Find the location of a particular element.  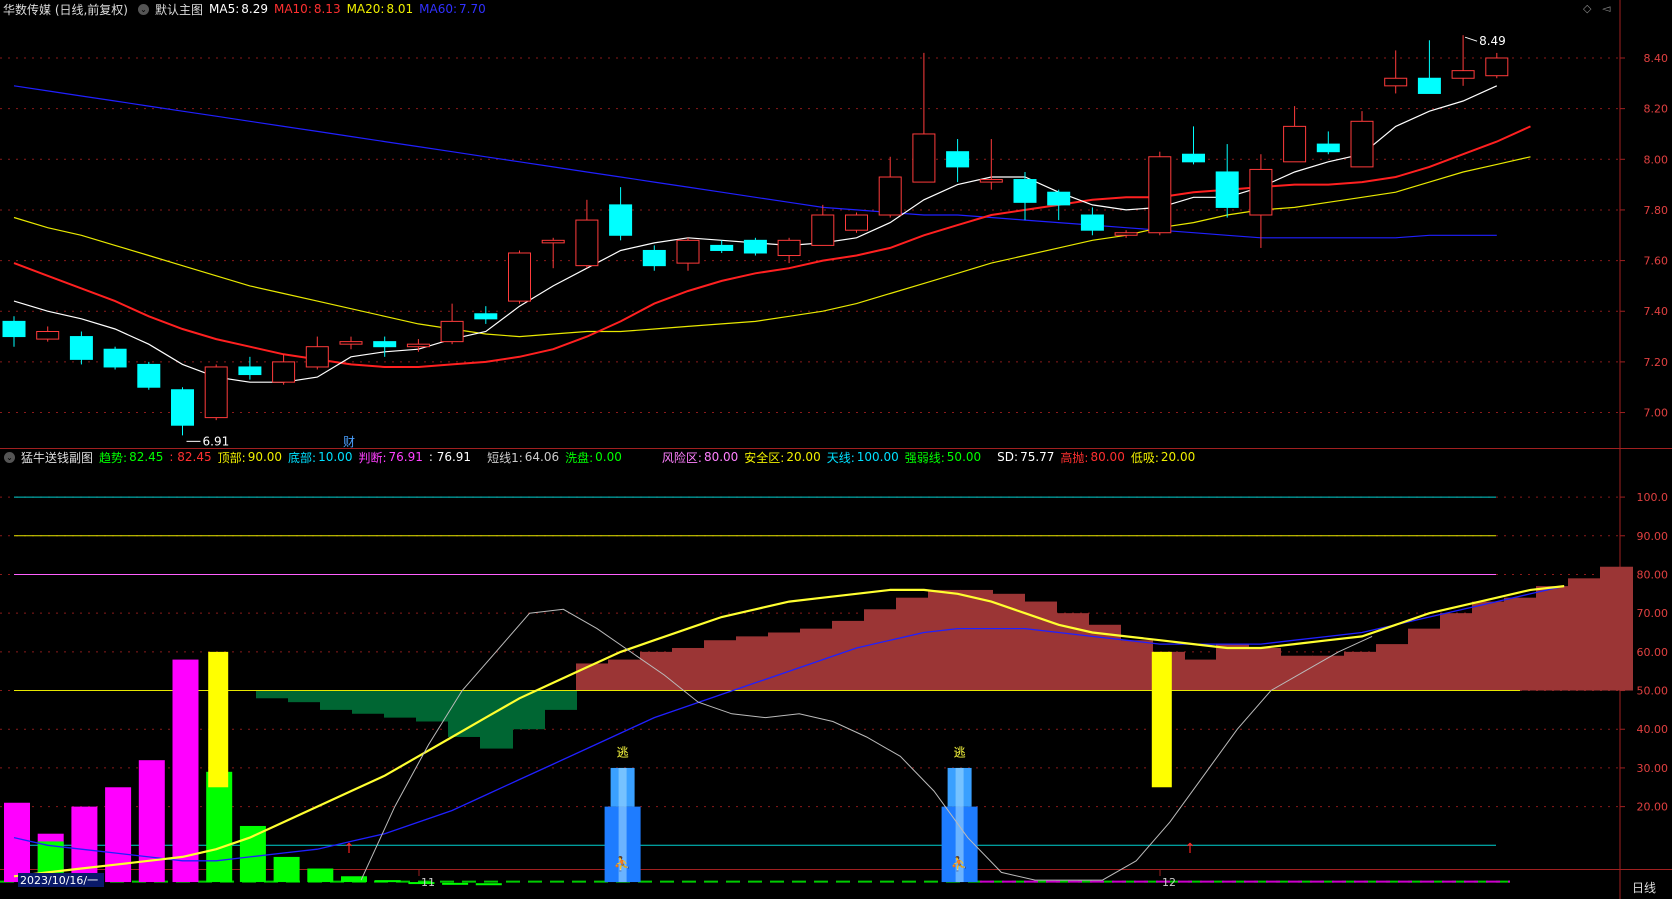

safe-label: 安全区: is located at coordinates (764, 457).